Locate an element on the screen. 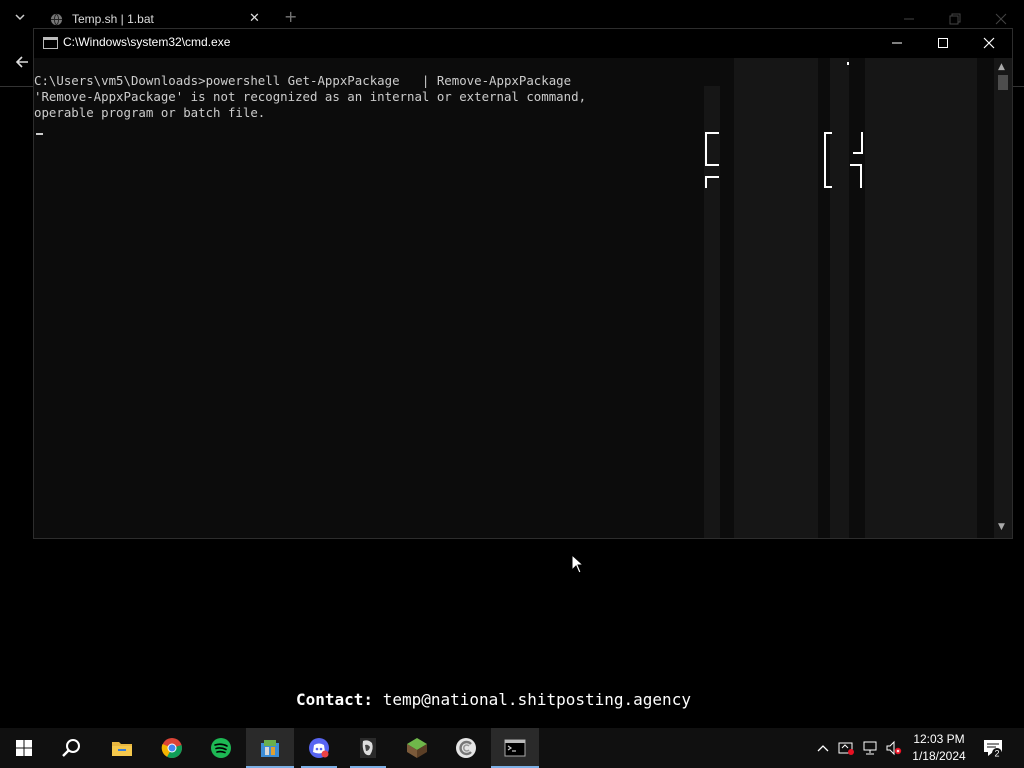  browser-restore-icon is located at coordinates (955, 19).